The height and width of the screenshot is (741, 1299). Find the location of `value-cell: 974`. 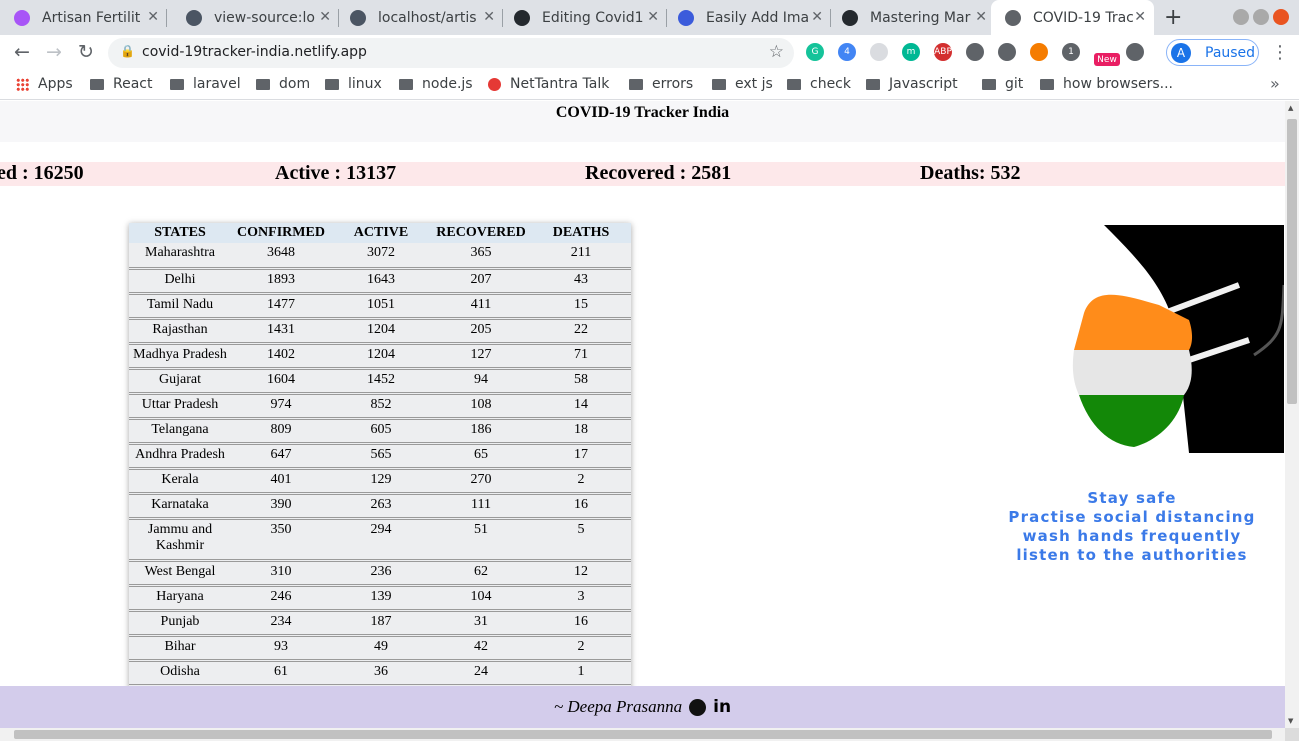

value-cell: 974 is located at coordinates (281, 406).